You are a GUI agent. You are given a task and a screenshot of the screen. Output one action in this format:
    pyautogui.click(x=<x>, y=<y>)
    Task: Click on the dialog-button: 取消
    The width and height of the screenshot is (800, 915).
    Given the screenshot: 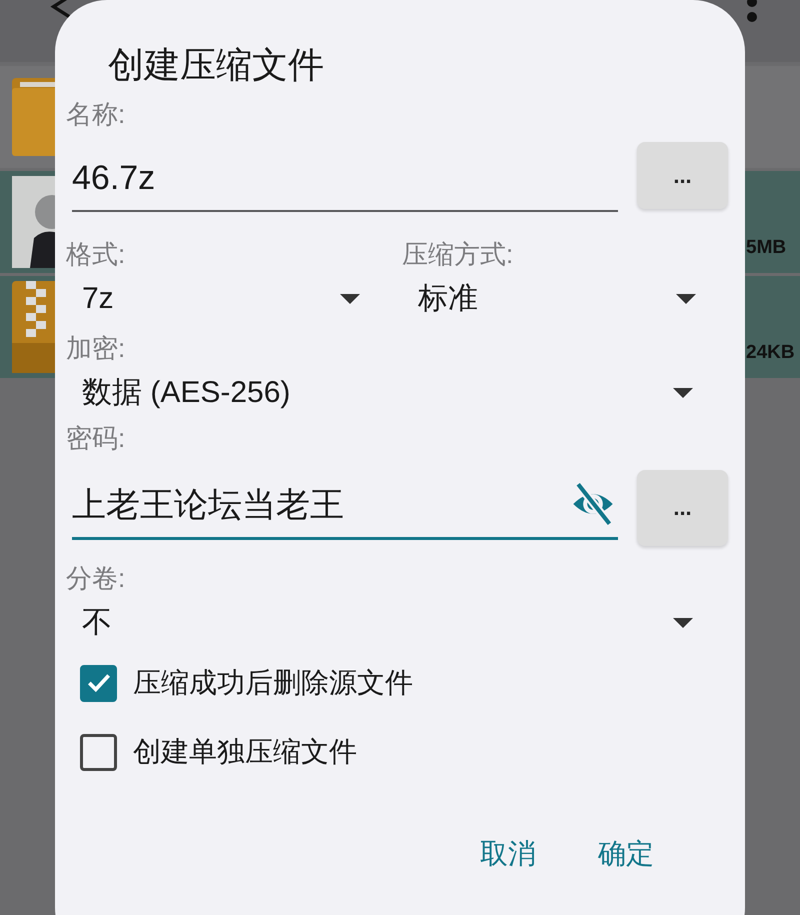 What is the action you would take?
    pyautogui.click(x=508, y=854)
    